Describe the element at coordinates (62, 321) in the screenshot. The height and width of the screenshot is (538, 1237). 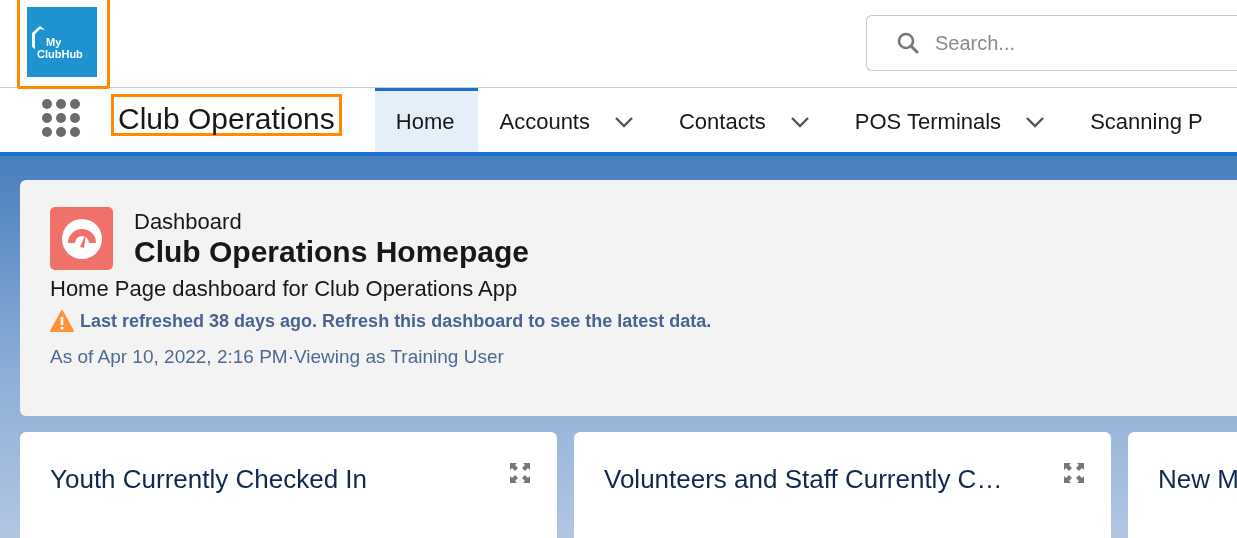
I see `warning-icon` at that location.